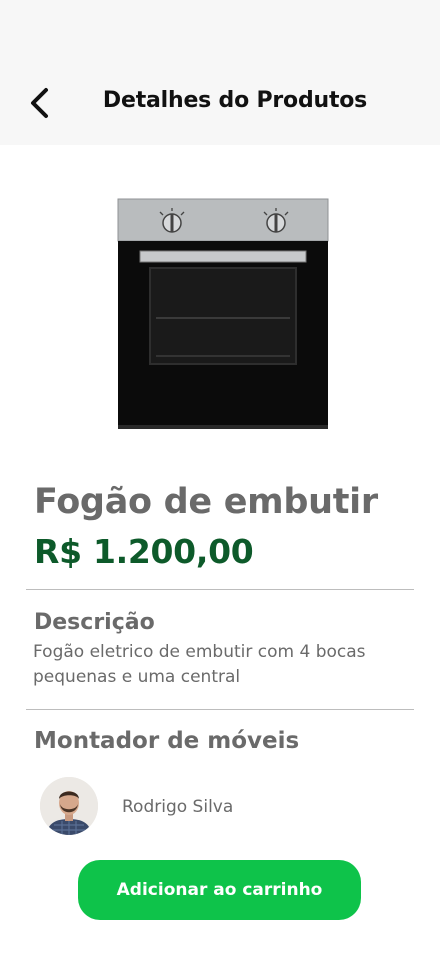 Image resolution: width=440 pixels, height=956 pixels. I want to click on assembler-name: Rodrigo Silva, so click(178, 807).